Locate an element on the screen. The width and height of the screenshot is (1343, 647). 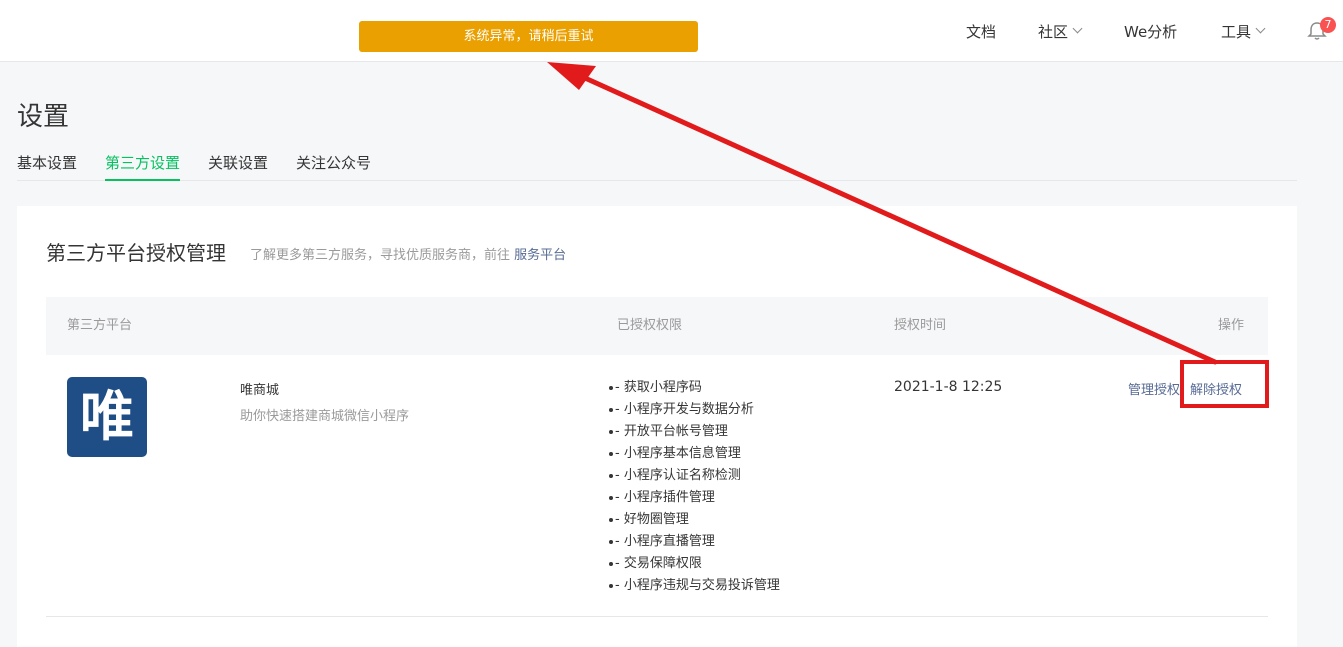
manage-auth-link: 管理授权 is located at coordinates (1154, 388).